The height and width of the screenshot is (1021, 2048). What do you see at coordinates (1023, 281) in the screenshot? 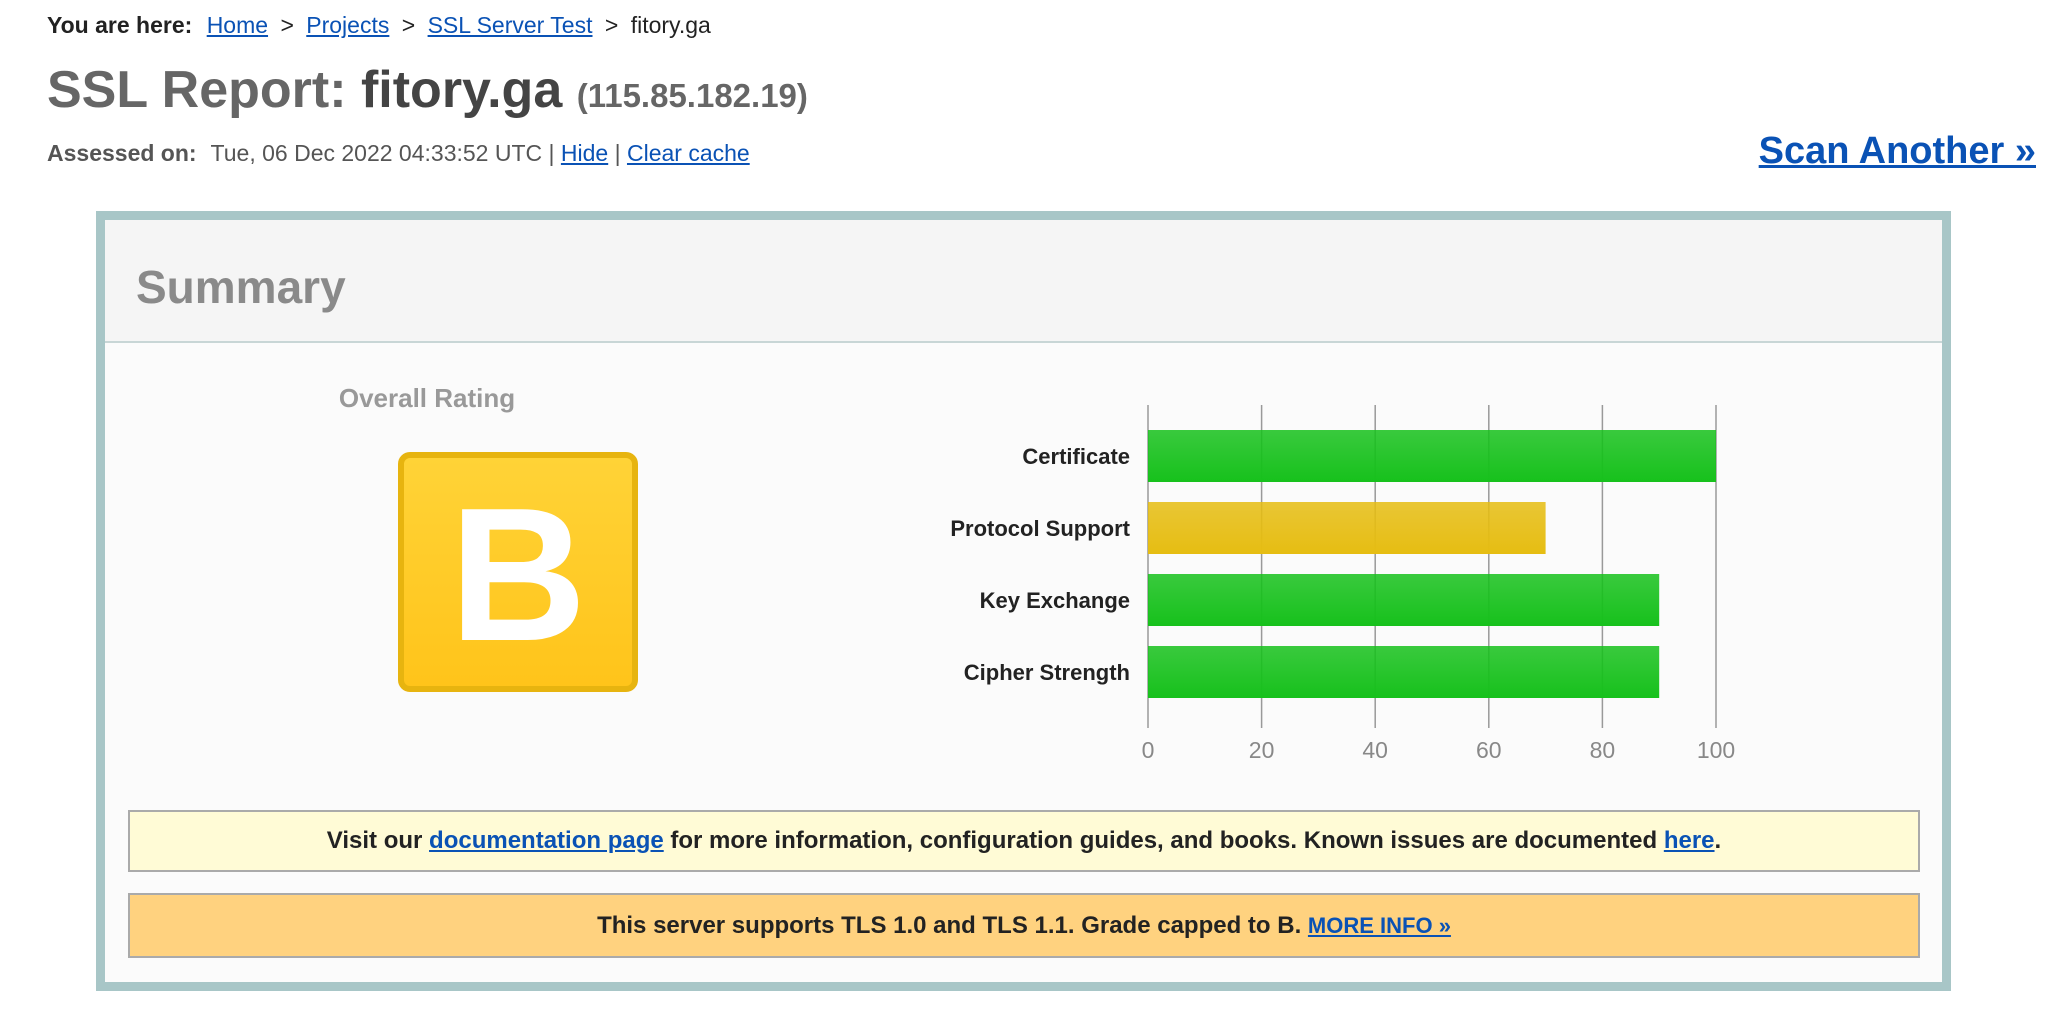
I see `summary-header: Summary` at bounding box center [1023, 281].